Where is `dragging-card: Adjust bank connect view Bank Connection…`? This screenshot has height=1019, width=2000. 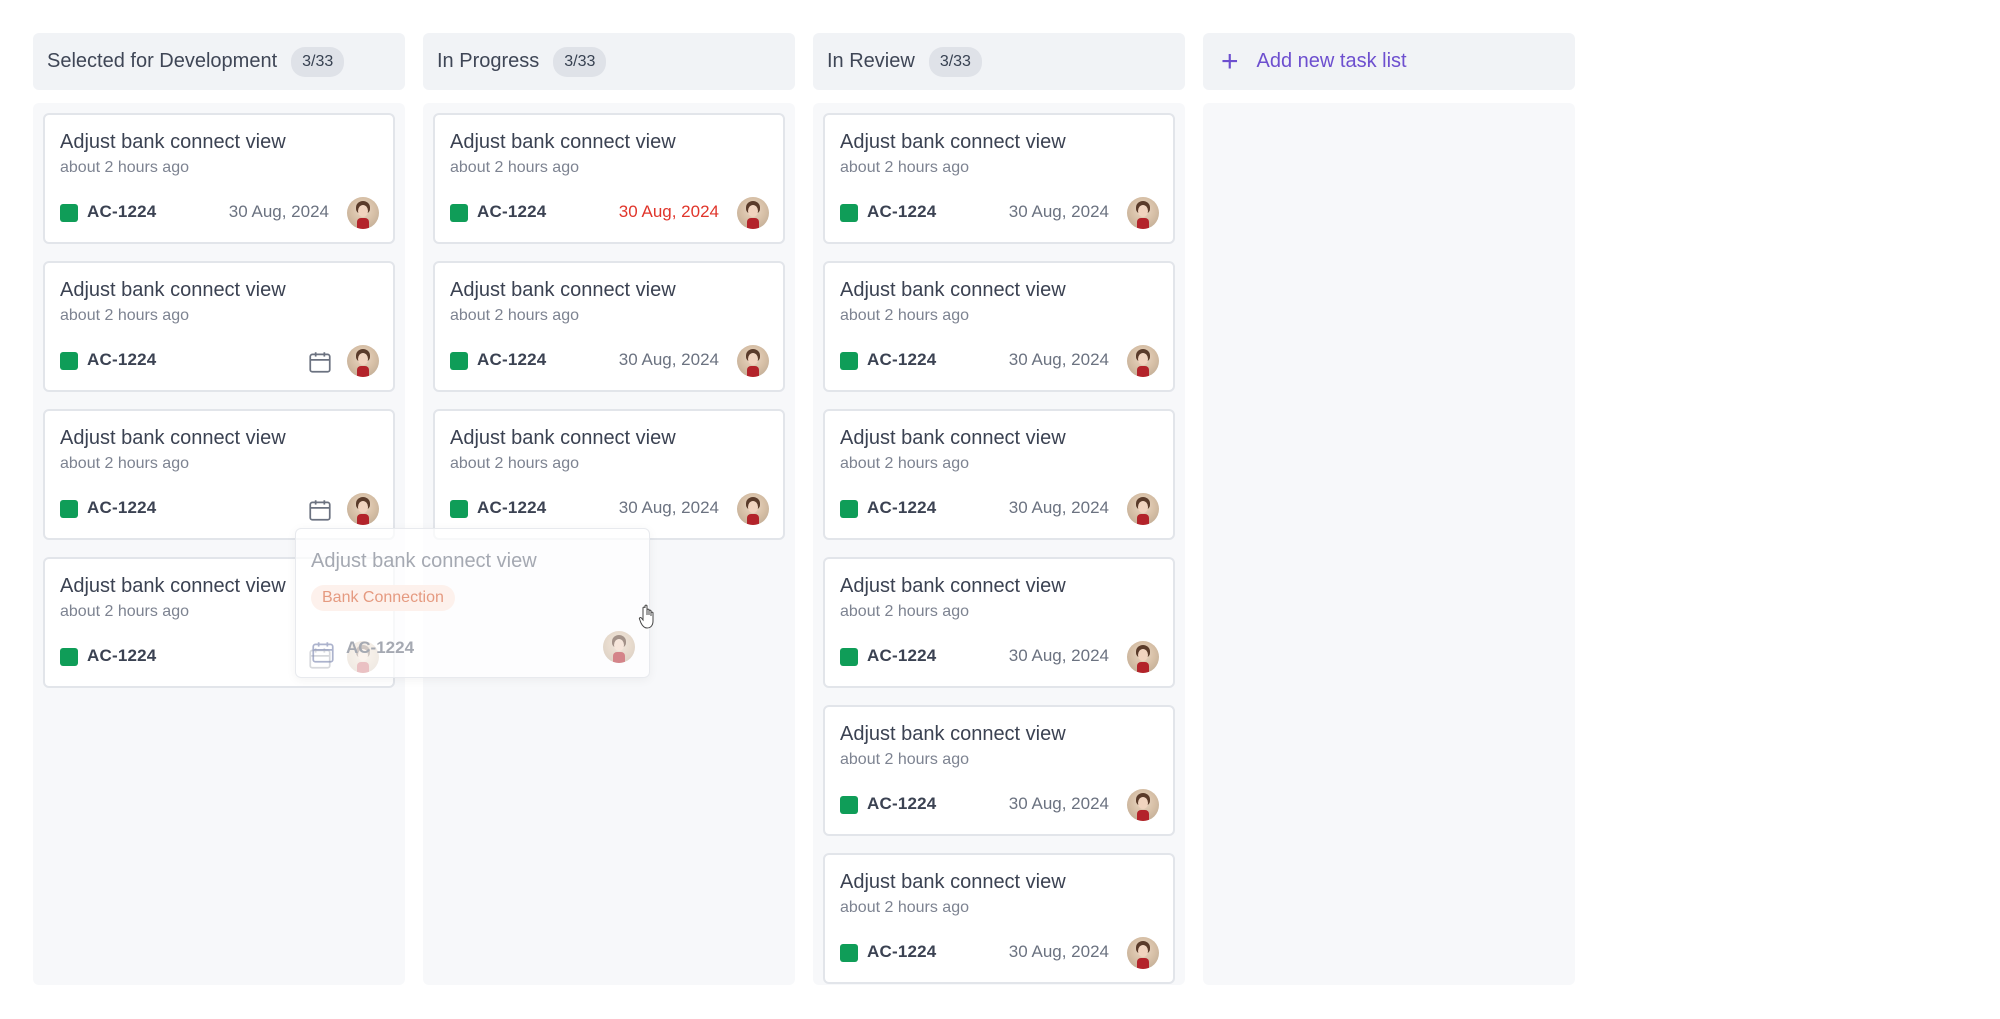
dragging-card: Adjust bank connect view Bank Connection… is located at coordinates (472, 603).